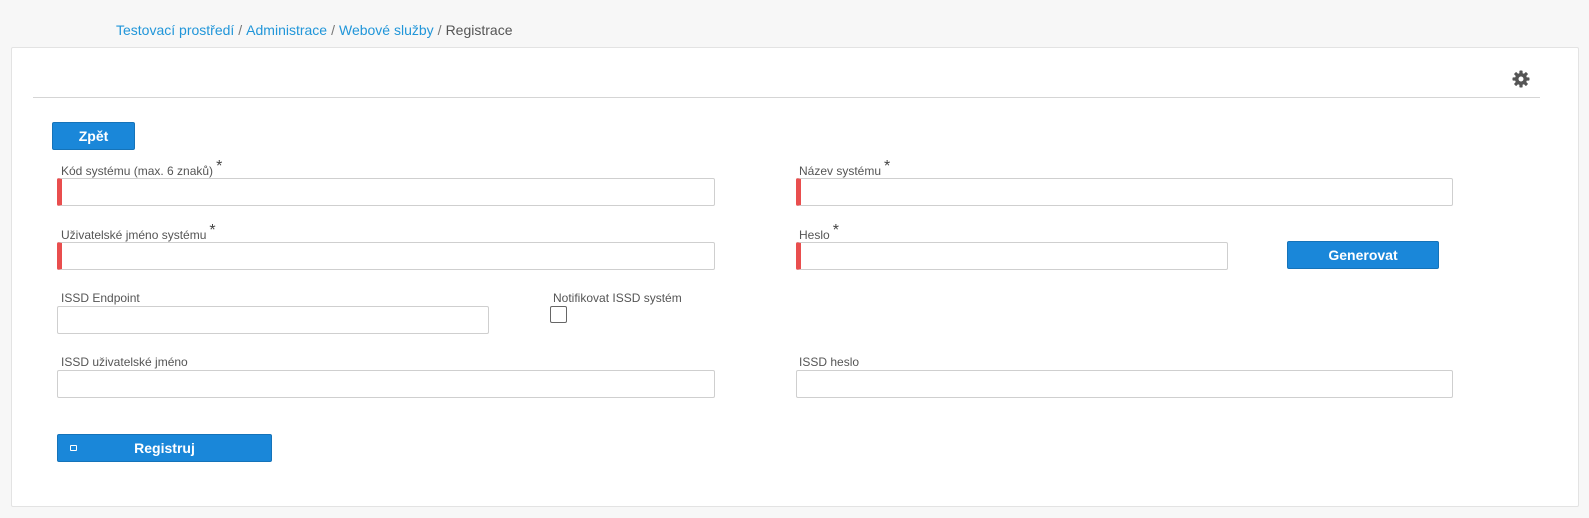  What do you see at coordinates (386, 384) in the screenshot?
I see `issd-username-input` at bounding box center [386, 384].